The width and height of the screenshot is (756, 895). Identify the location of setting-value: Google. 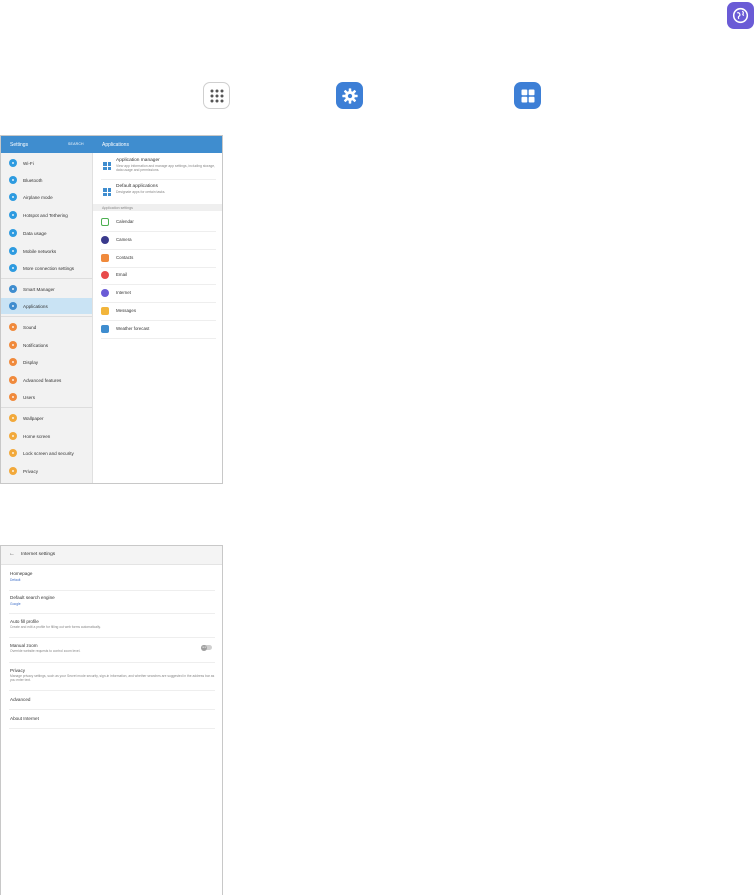
(15, 604).